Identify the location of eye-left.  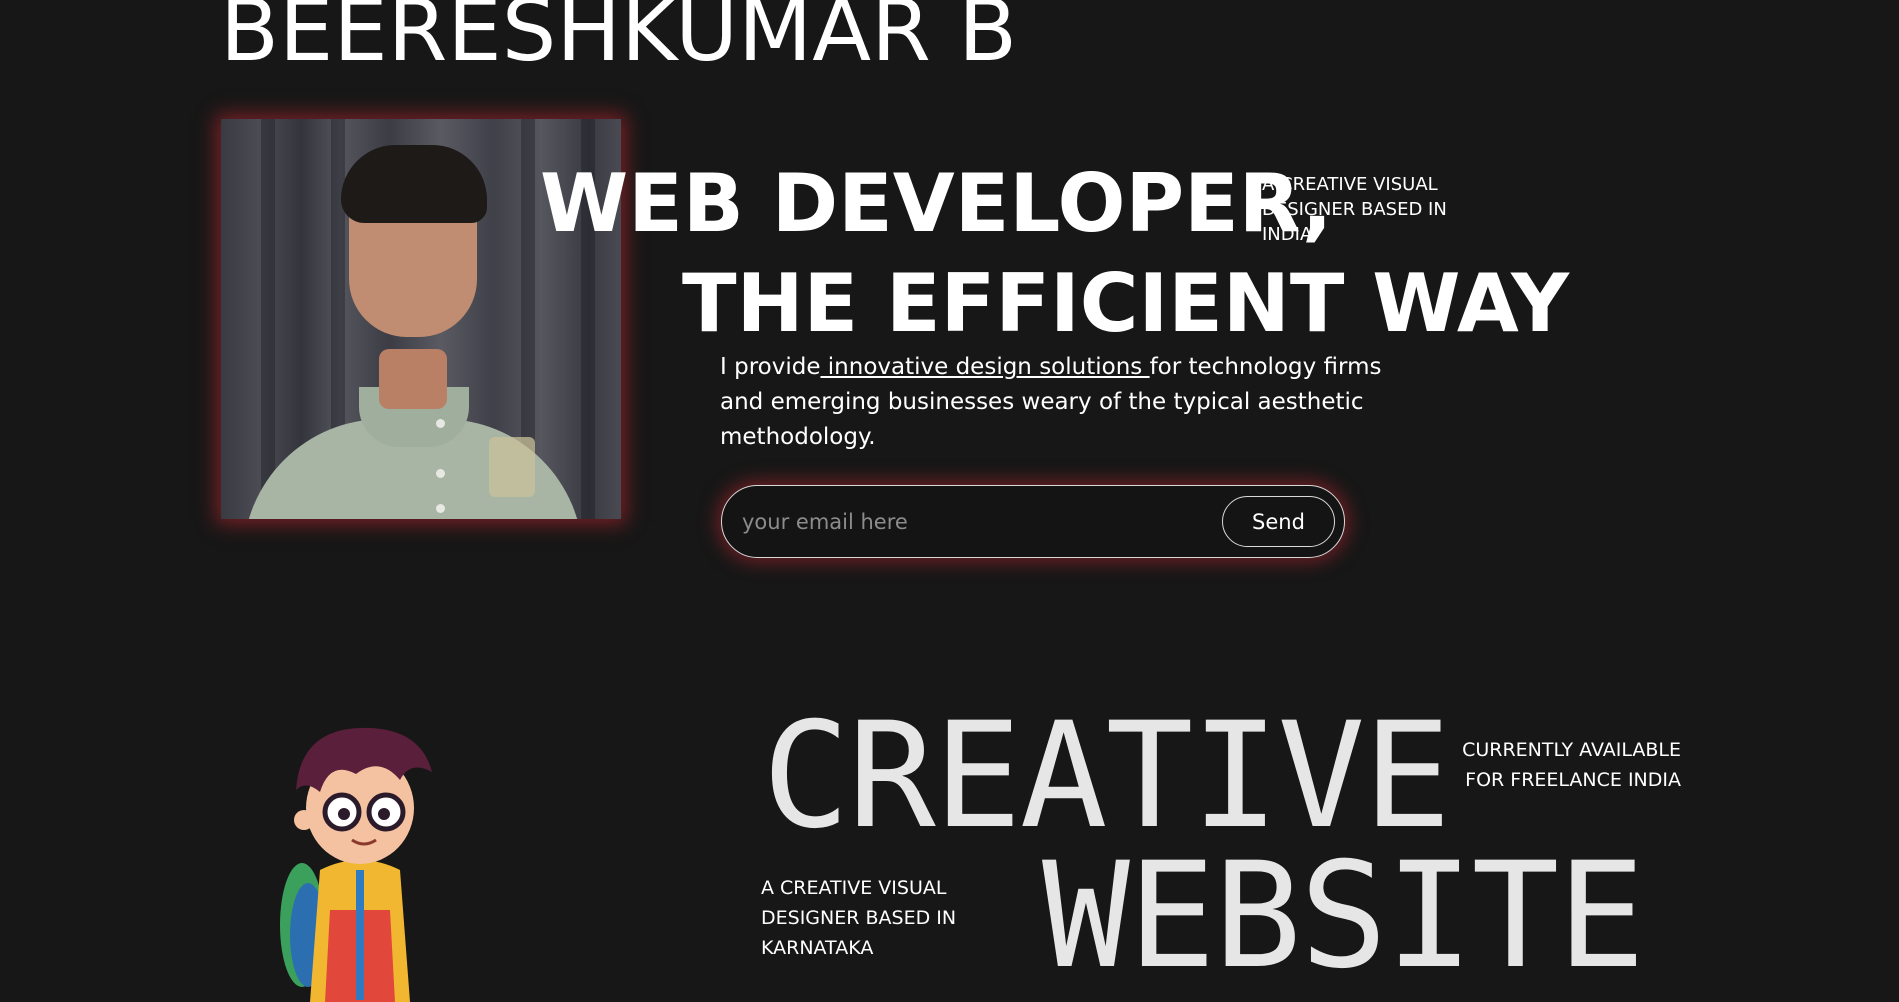
(344, 814).